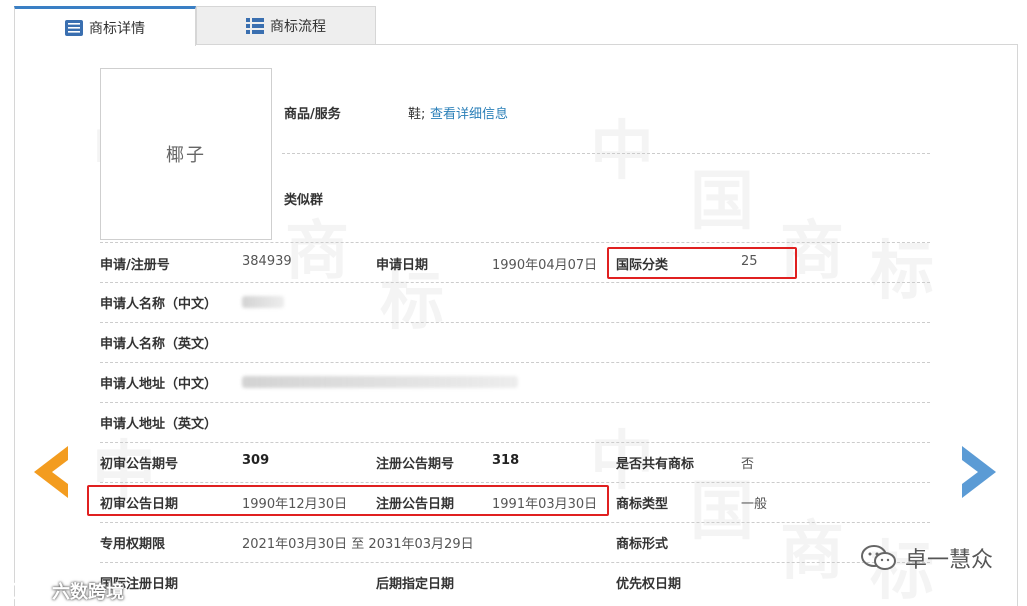 The height and width of the screenshot is (606, 1027). Describe the element at coordinates (754, 504) in the screenshot. I see `mark-type-value: 一般` at that location.